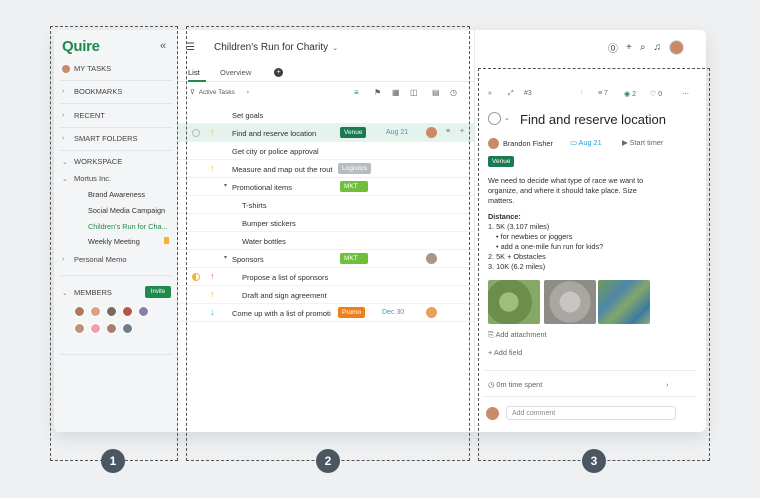 The height and width of the screenshot is (498, 760). Describe the element at coordinates (328, 461) in the screenshot. I see `callout-number: 2` at that location.